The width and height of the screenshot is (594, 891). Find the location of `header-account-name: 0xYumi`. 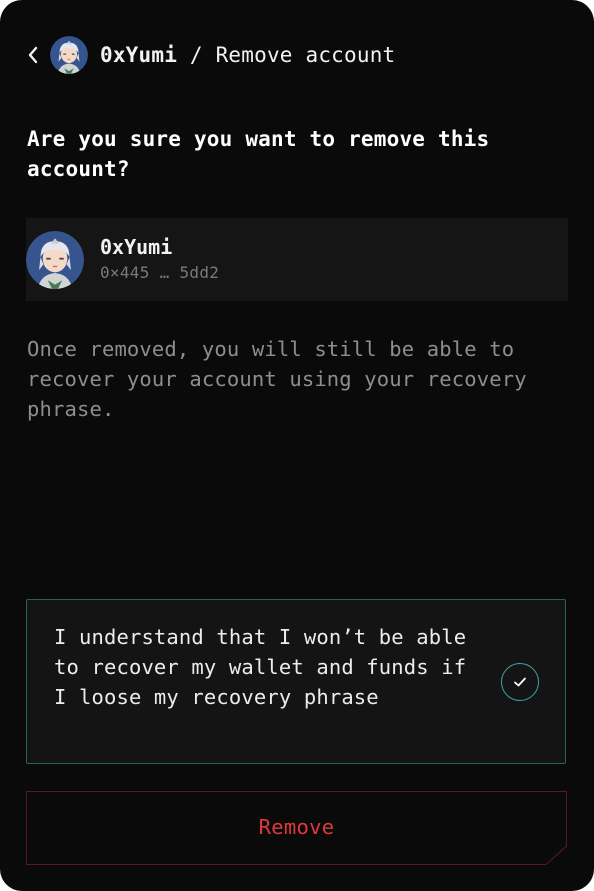

header-account-name: 0xYumi is located at coordinates (139, 55).